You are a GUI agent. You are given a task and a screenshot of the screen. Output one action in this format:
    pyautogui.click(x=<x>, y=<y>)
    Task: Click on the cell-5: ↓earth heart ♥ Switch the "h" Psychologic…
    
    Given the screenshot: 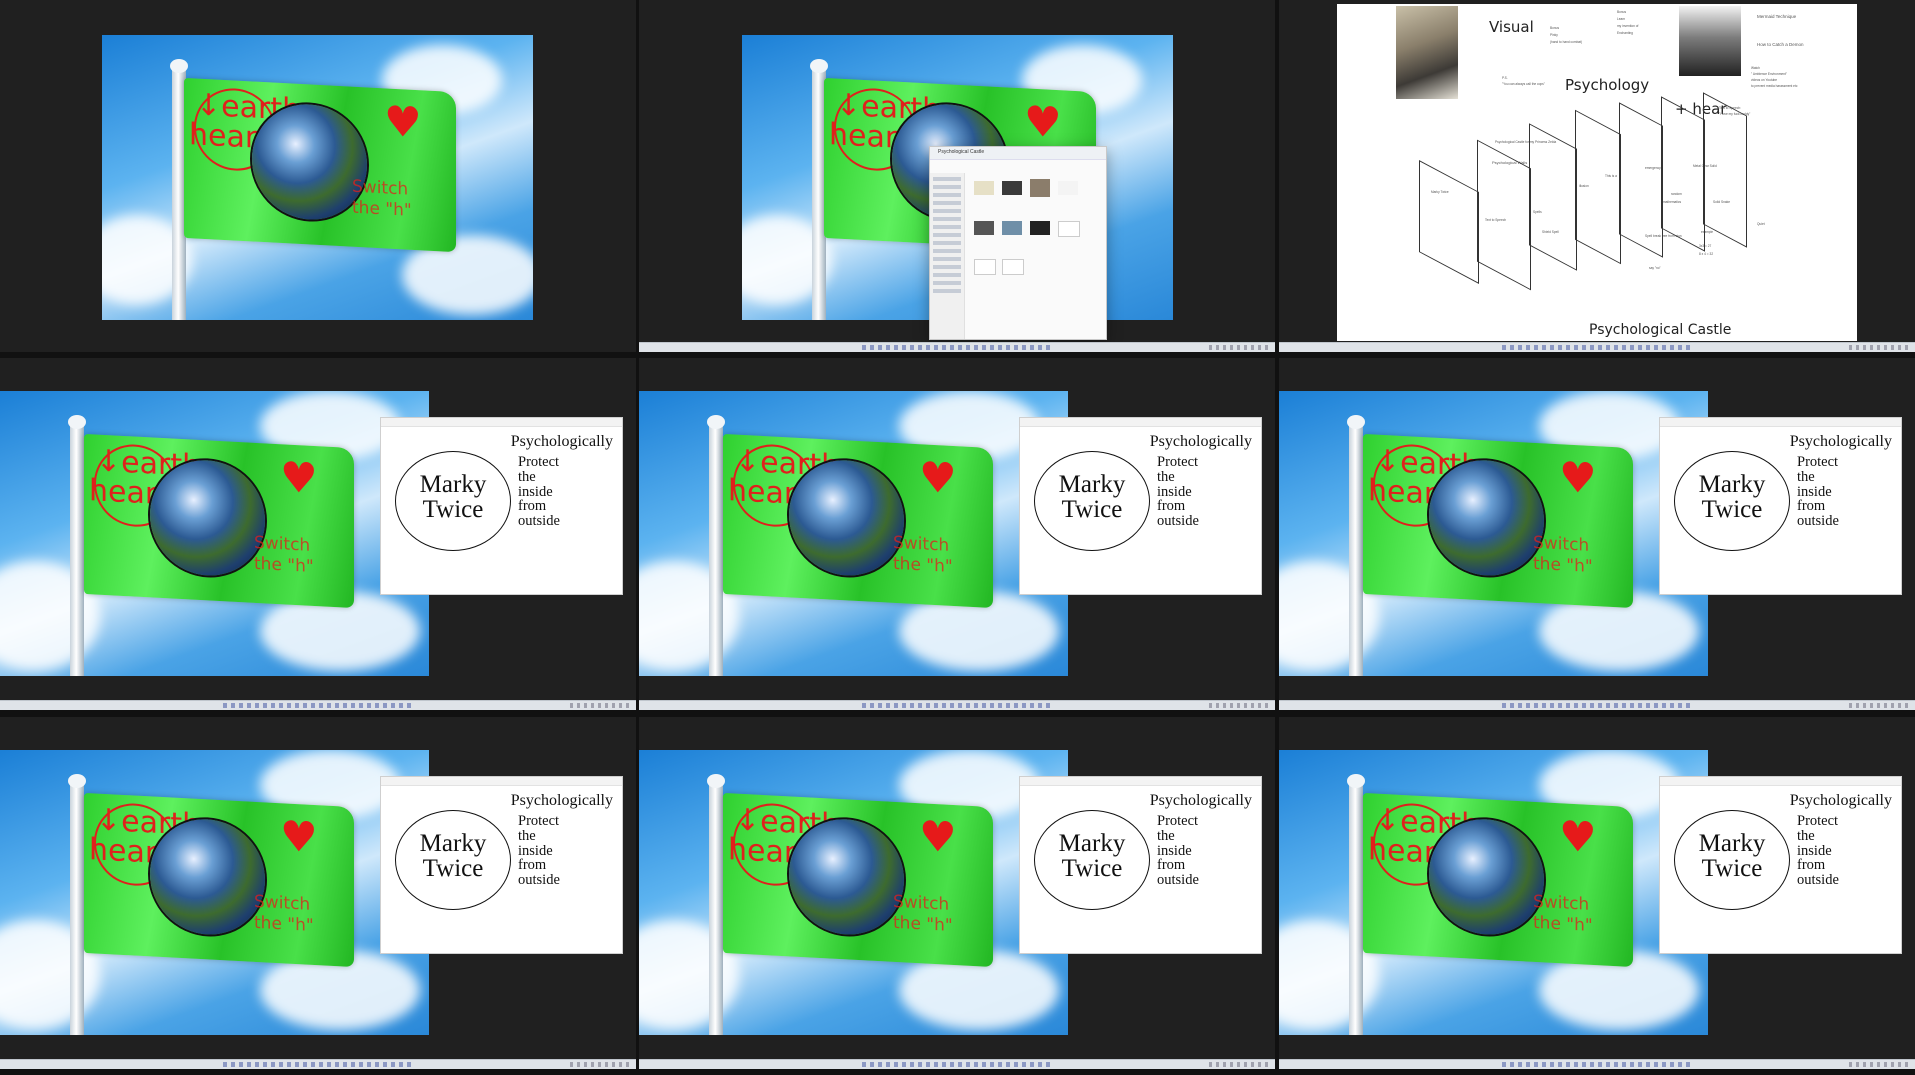 What is the action you would take?
    pyautogui.click(x=957, y=534)
    